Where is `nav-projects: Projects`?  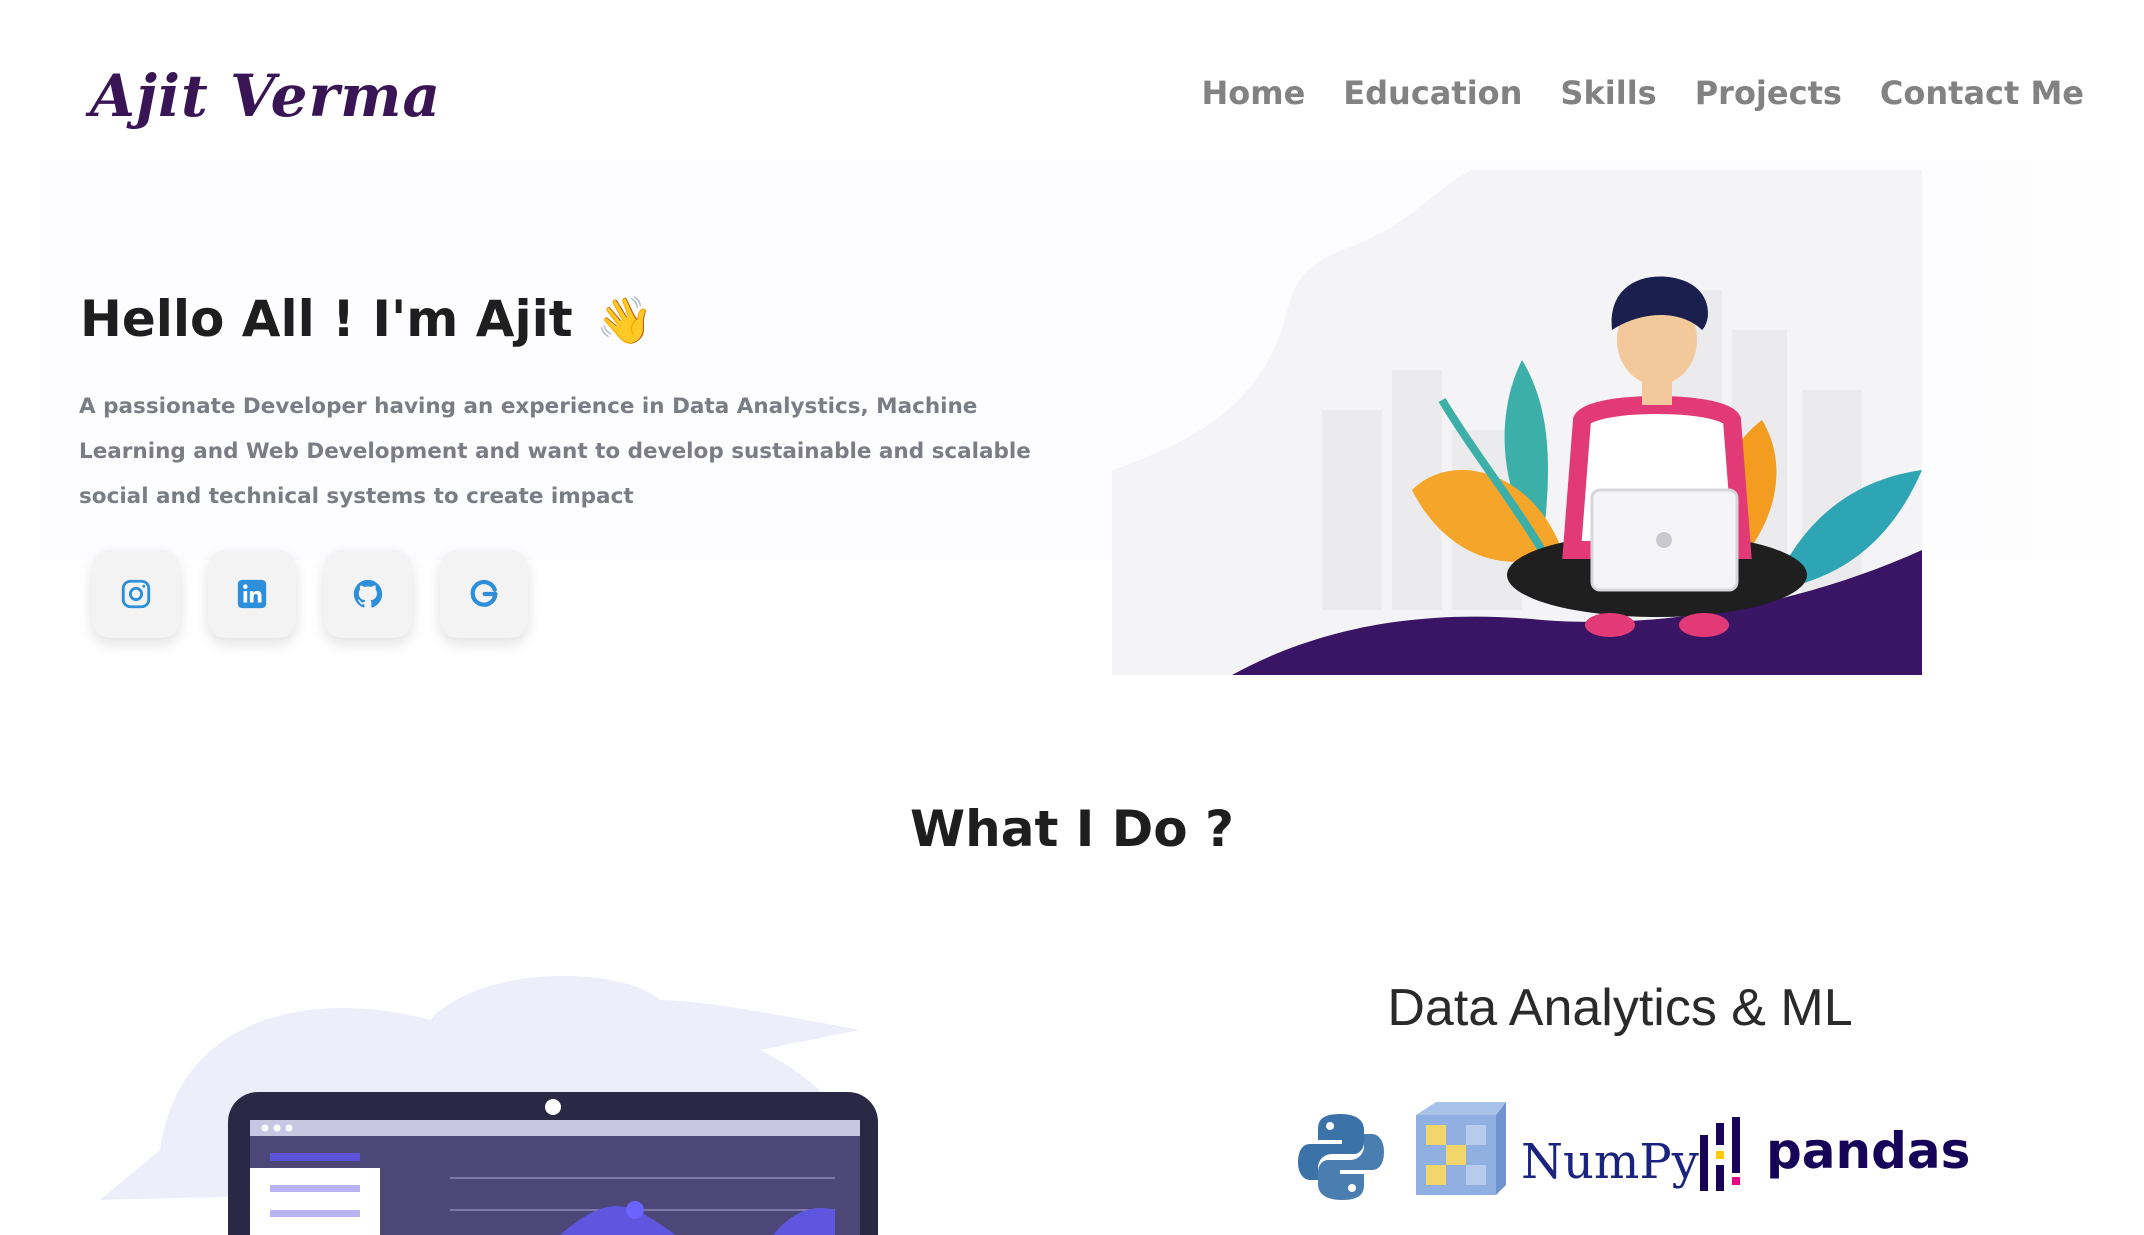
nav-projects: Projects is located at coordinates (1768, 93).